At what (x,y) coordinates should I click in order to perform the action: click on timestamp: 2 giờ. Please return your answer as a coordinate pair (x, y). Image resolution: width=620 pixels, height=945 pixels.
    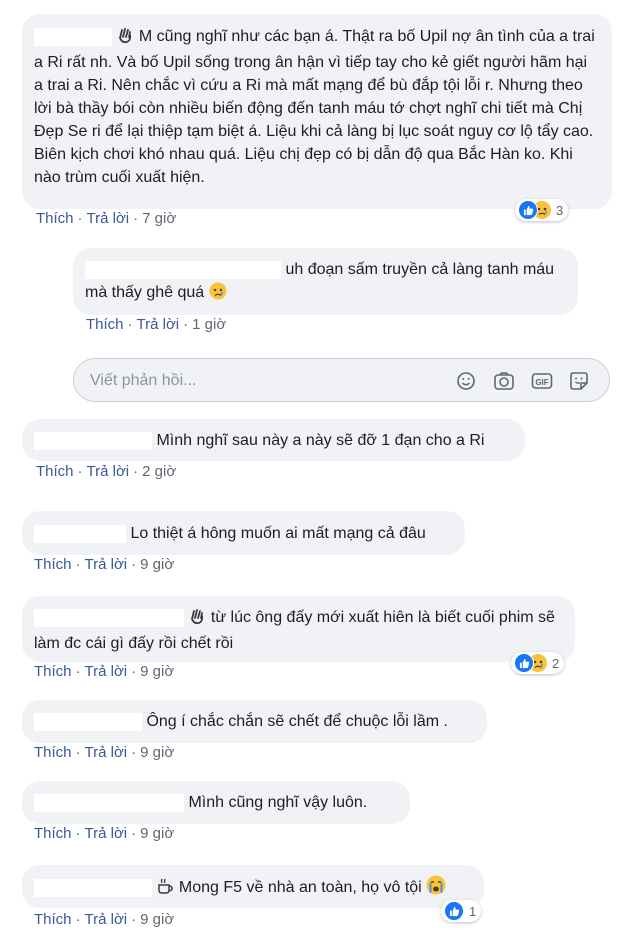
    Looking at the image, I should click on (159, 471).